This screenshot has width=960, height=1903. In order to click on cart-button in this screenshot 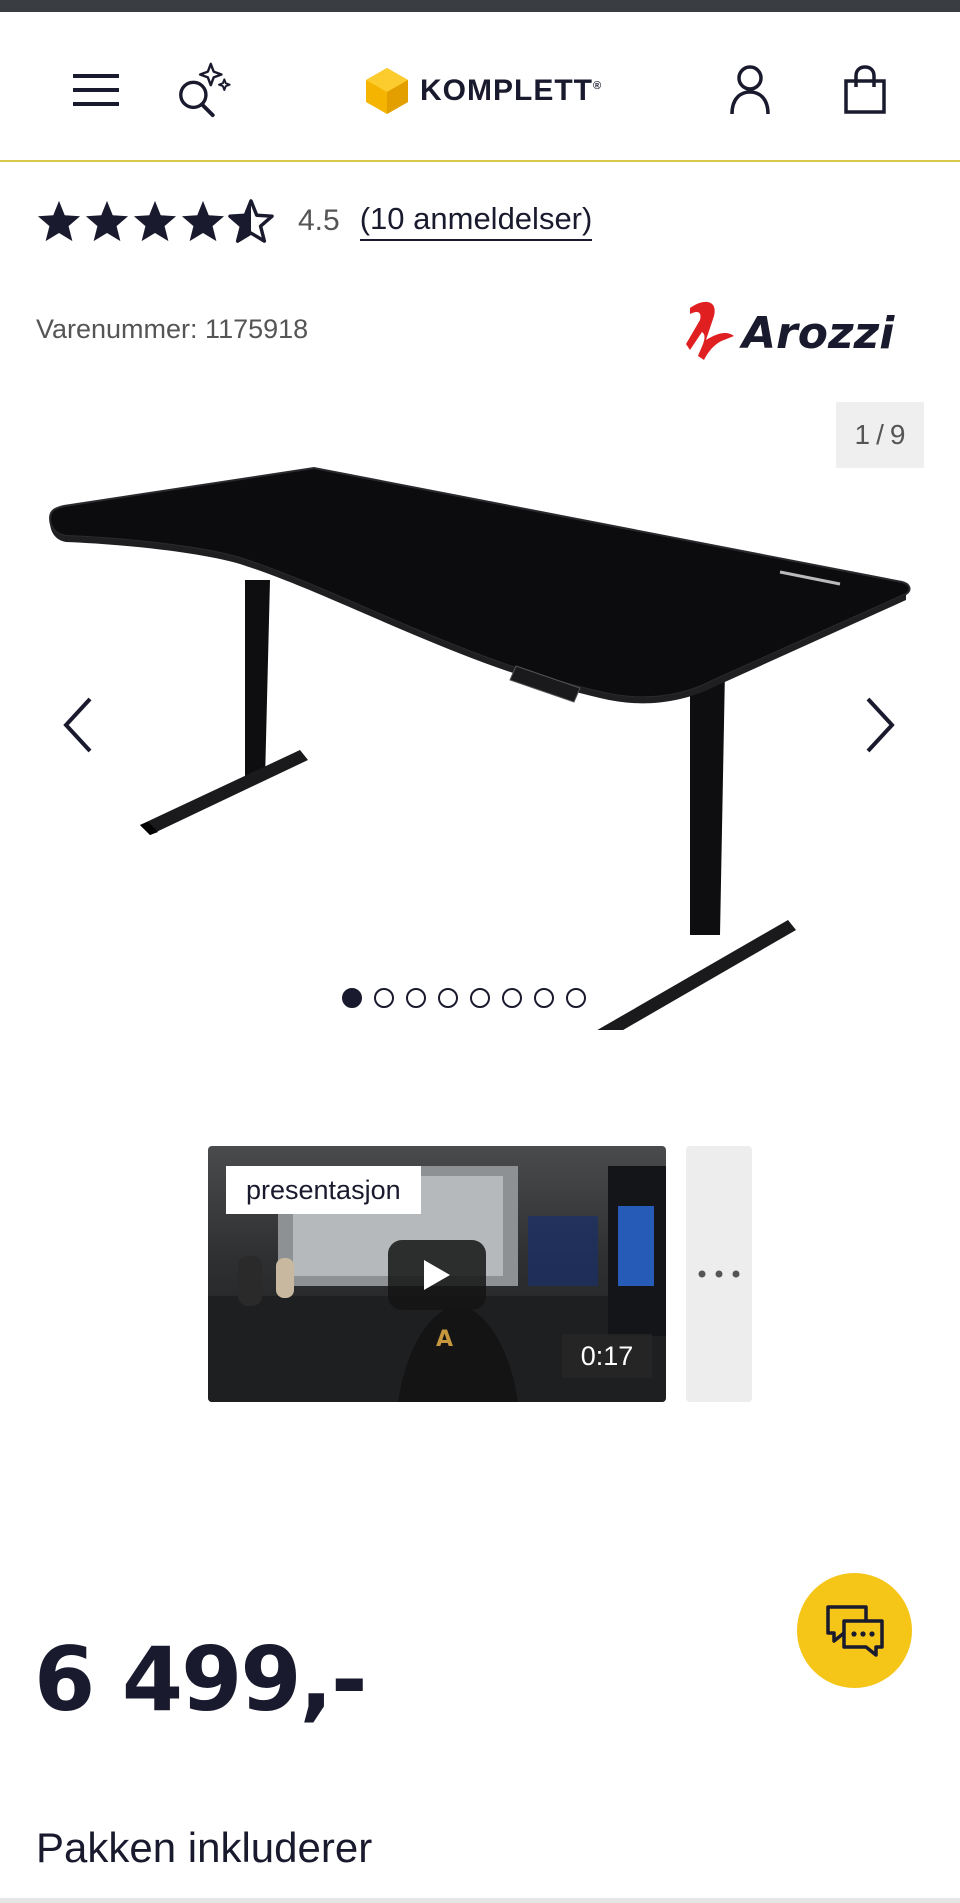, I will do `click(865, 90)`.